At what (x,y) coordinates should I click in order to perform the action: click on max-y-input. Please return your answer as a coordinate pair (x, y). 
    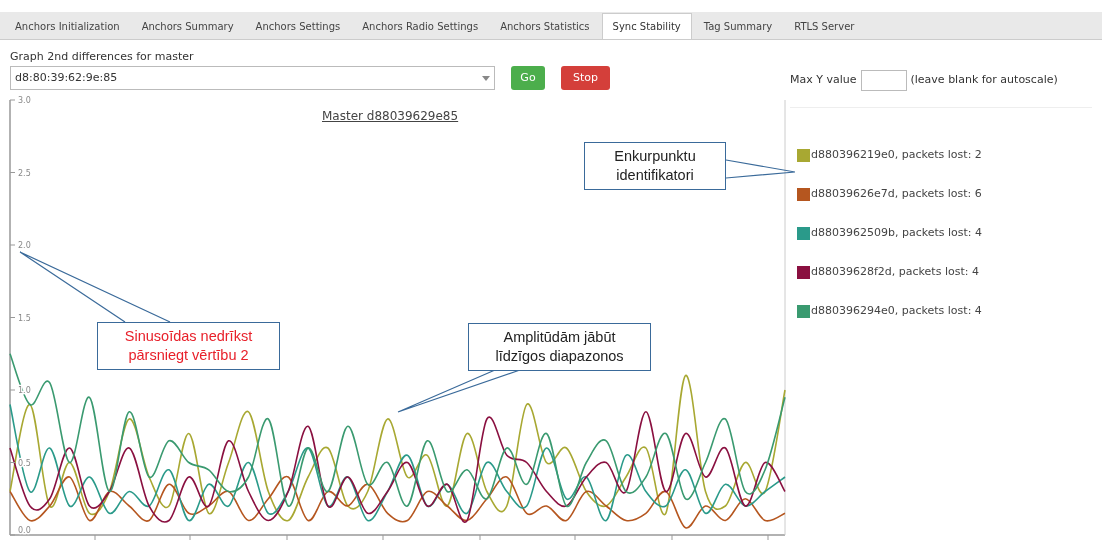
    Looking at the image, I should click on (883, 80).